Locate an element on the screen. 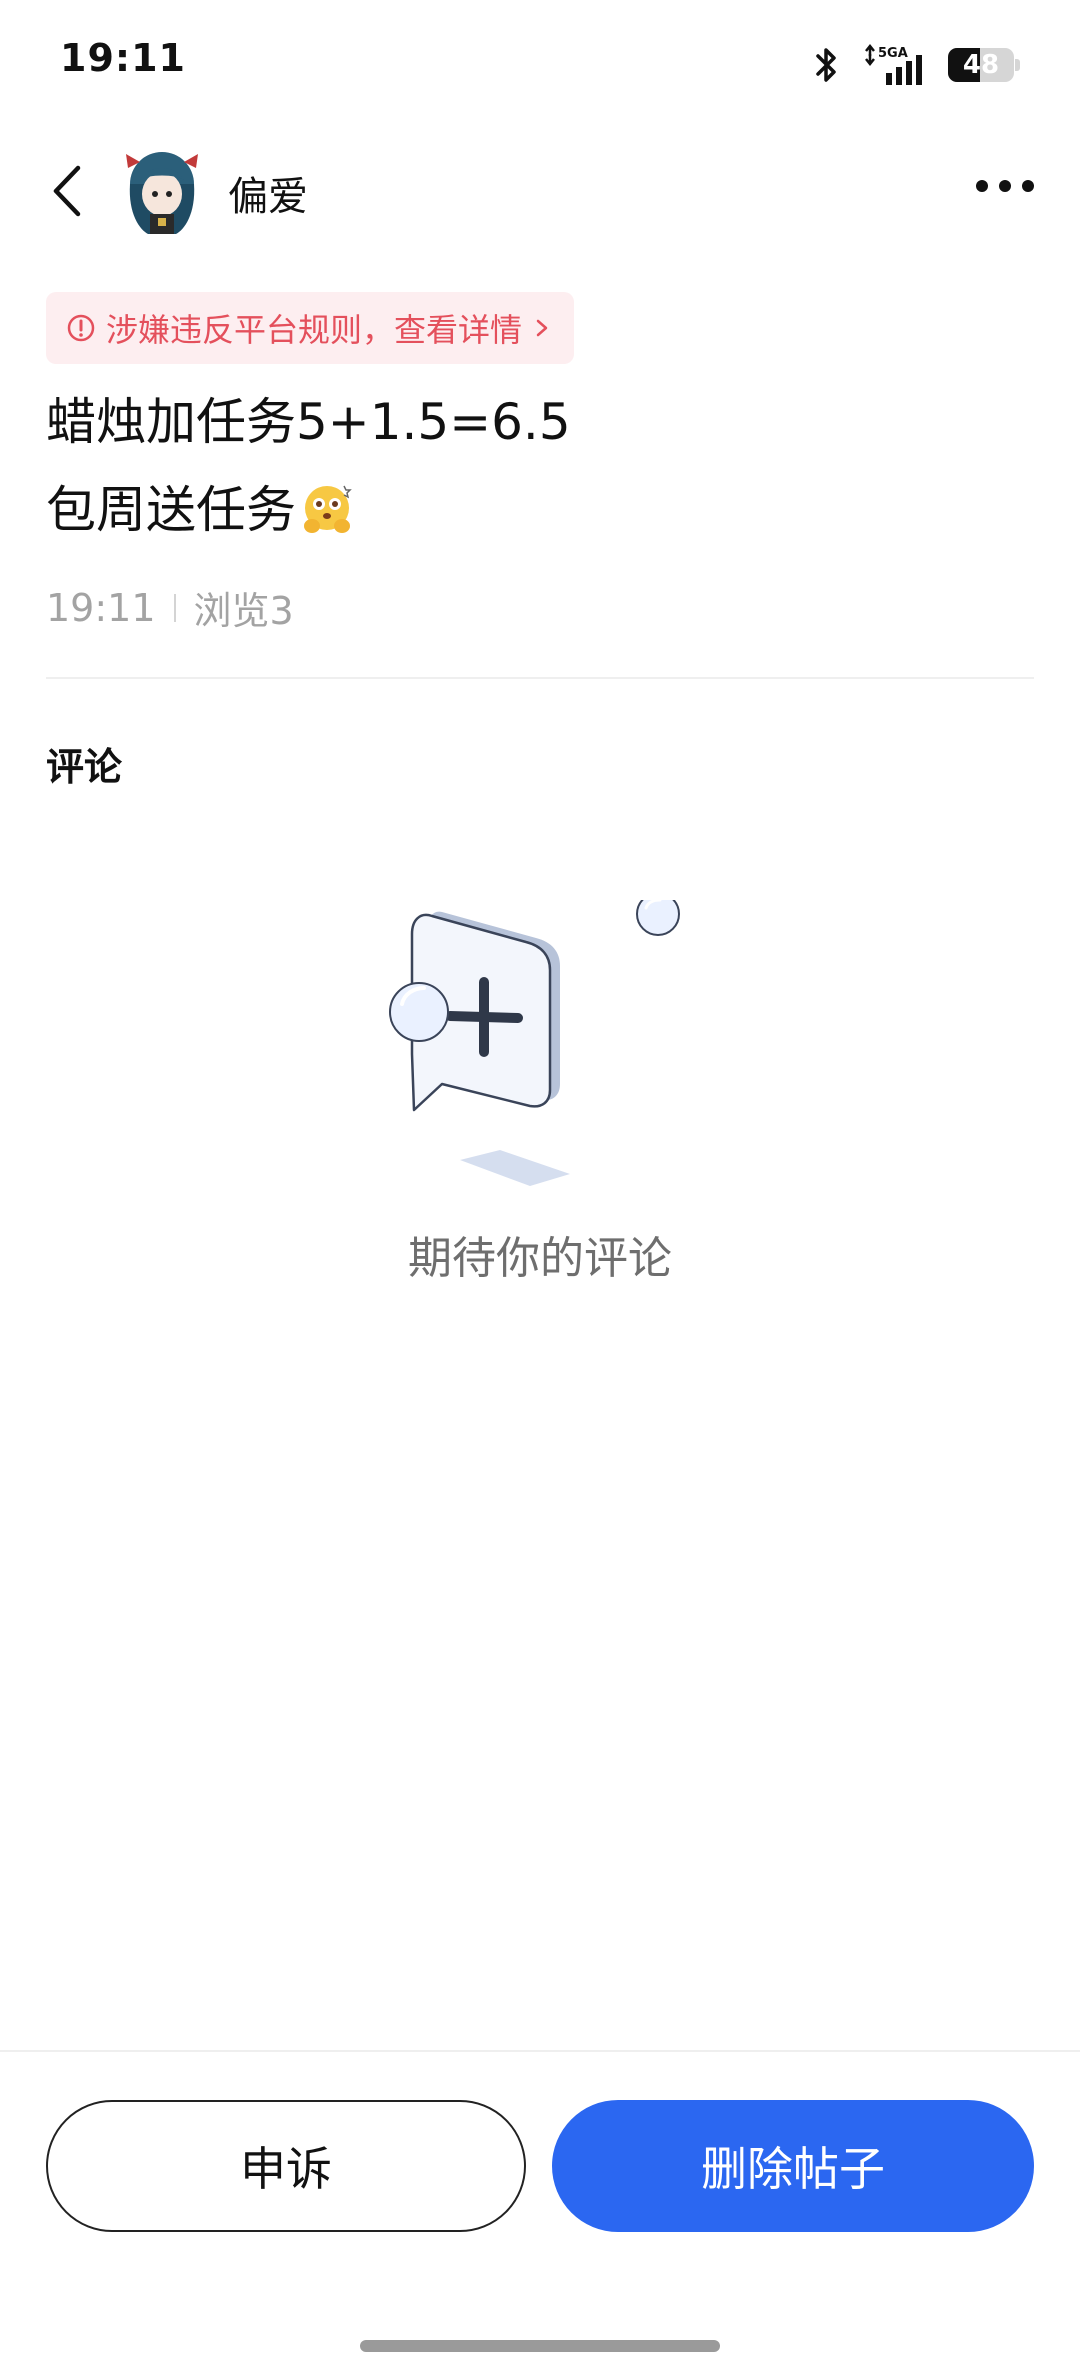  battery-tip is located at coordinates (1017, 65).